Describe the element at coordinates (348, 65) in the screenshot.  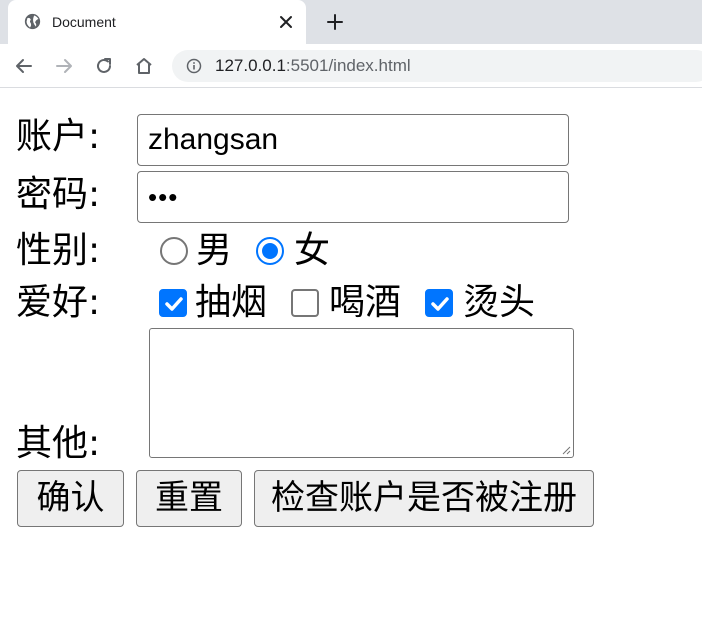
I see `url-path: :5501/index.html` at that location.